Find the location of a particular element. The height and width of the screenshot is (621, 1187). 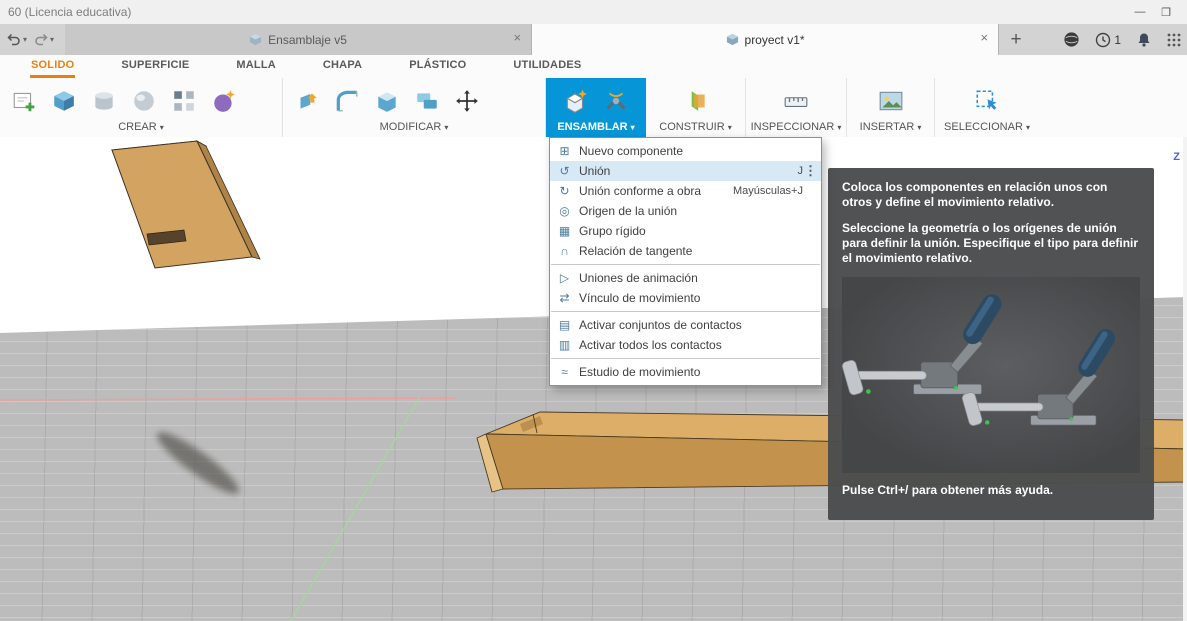

nav-history-controls: ▾ ▾ is located at coordinates (32, 39).